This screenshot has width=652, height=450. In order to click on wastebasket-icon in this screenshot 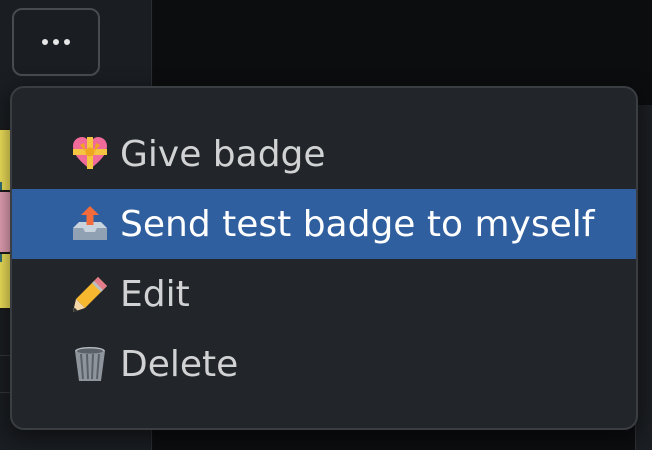, I will do `click(90, 364)`.